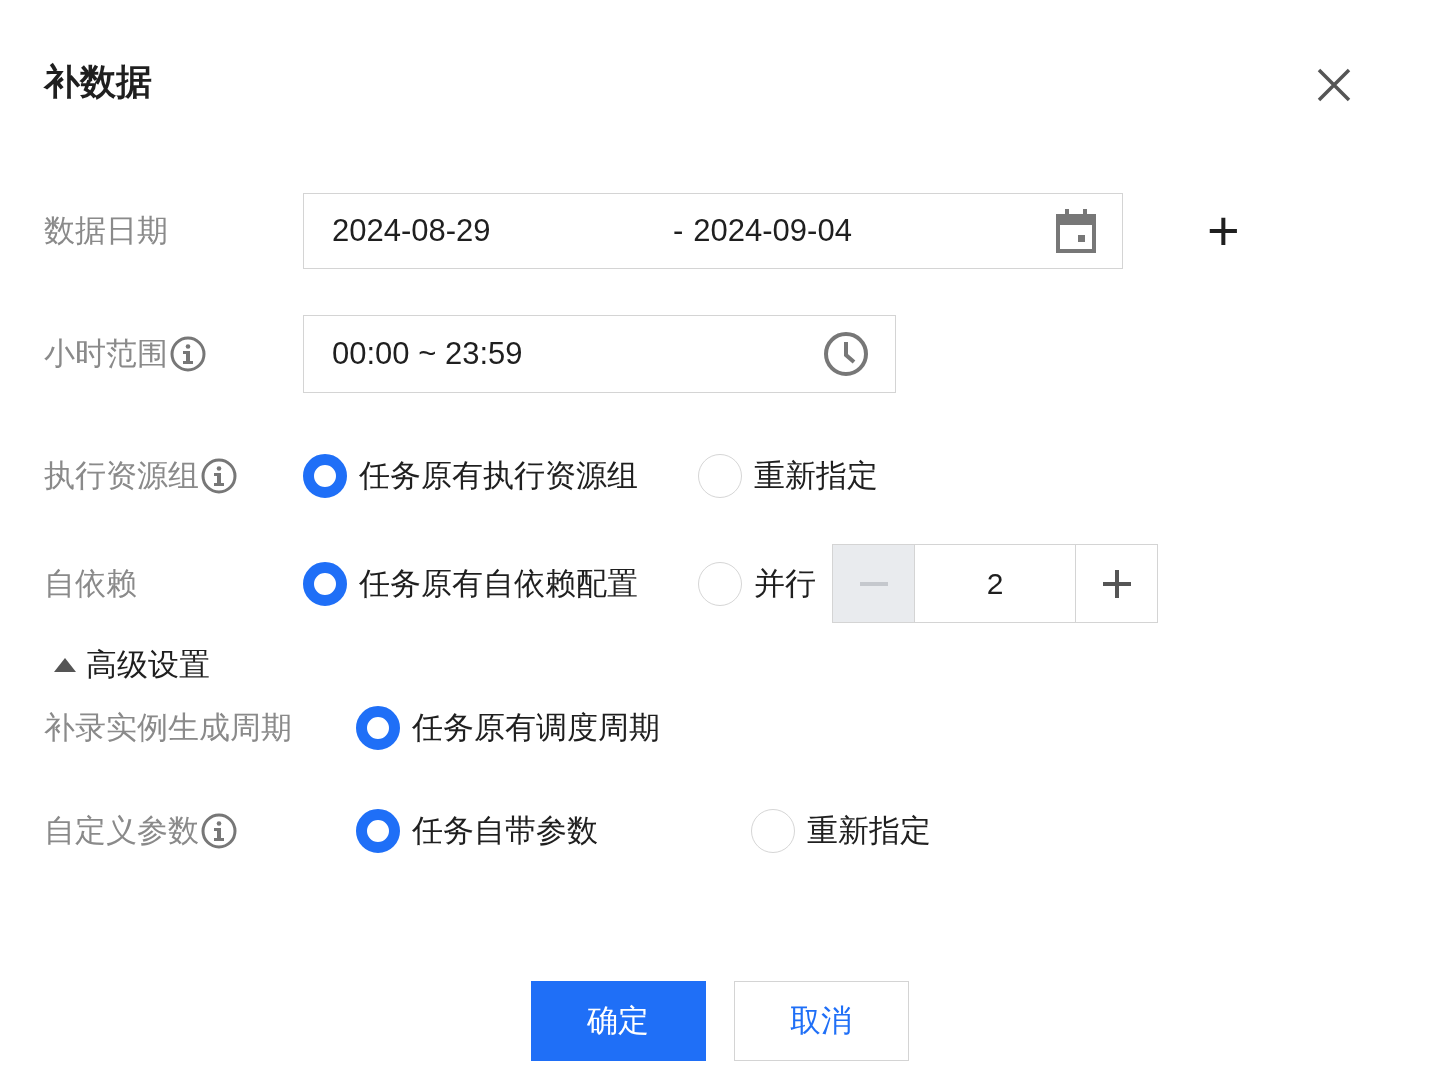 The width and height of the screenshot is (1439, 1092). What do you see at coordinates (599, 354) in the screenshot?
I see `time-range-field: 00:00 ~ 23:59` at bounding box center [599, 354].